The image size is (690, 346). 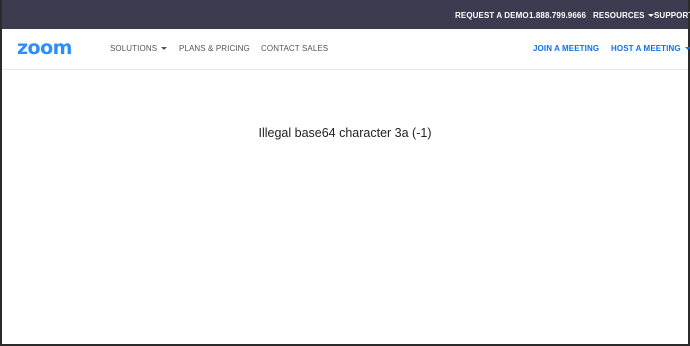 I want to click on zoom-logo: zoom, so click(x=44, y=48).